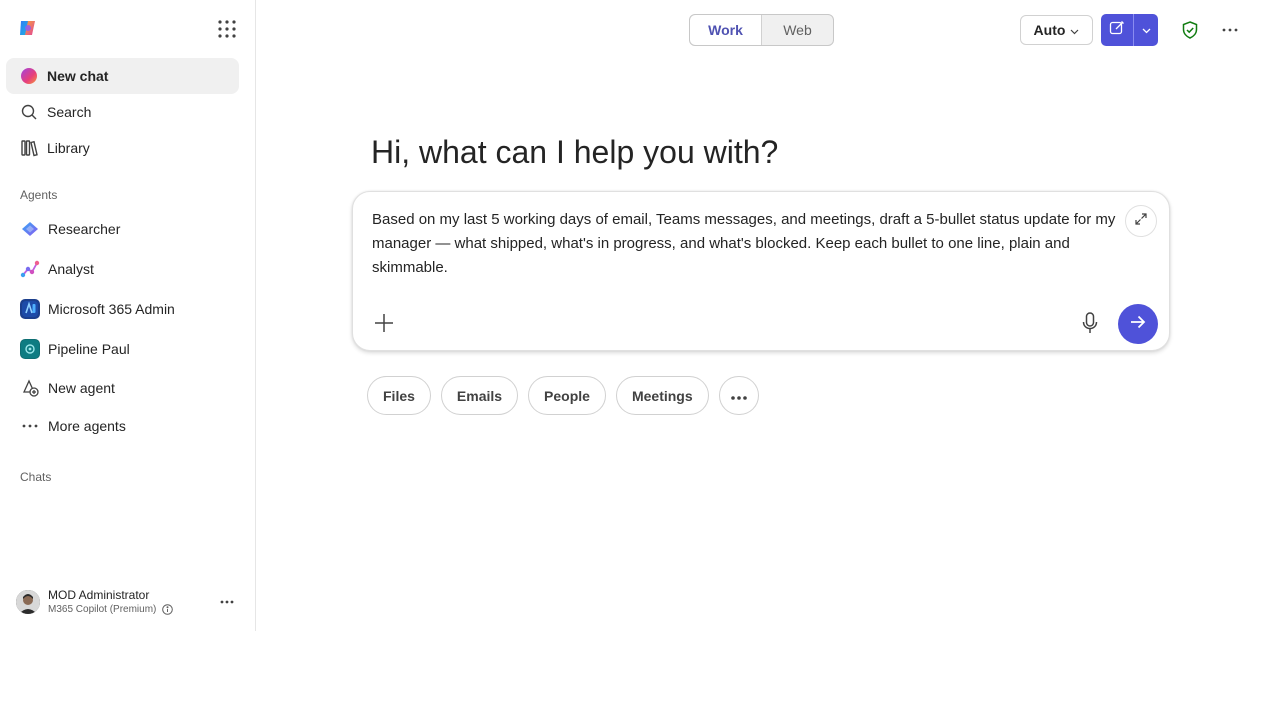 This screenshot has width=1280, height=720. What do you see at coordinates (39, 195) in the screenshot?
I see `agents-heading: Agents` at bounding box center [39, 195].